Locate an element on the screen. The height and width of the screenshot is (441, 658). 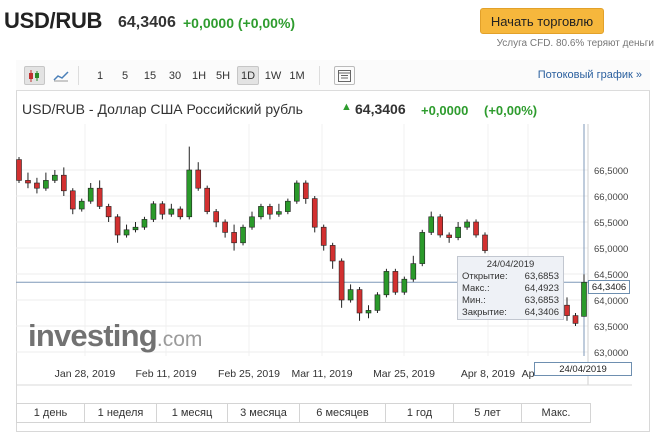
tooltip-row: Закрытие: 64,3406 is located at coordinates (510, 312).